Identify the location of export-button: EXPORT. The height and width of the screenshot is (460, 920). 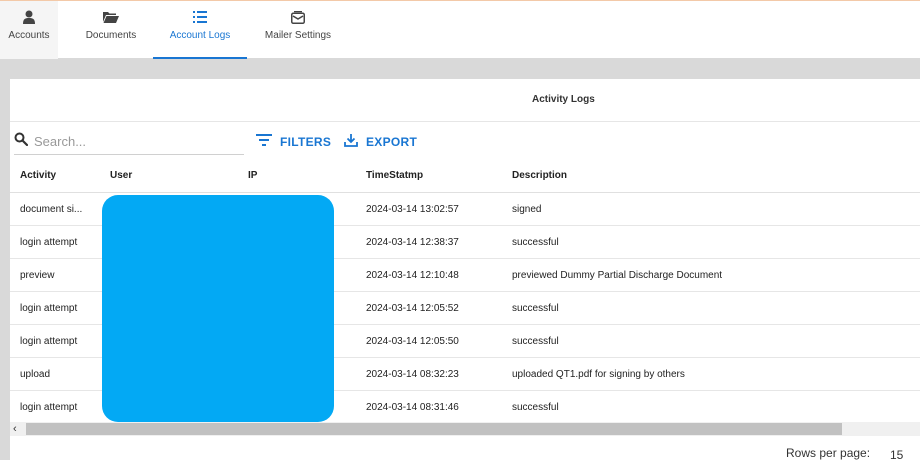
(380, 142).